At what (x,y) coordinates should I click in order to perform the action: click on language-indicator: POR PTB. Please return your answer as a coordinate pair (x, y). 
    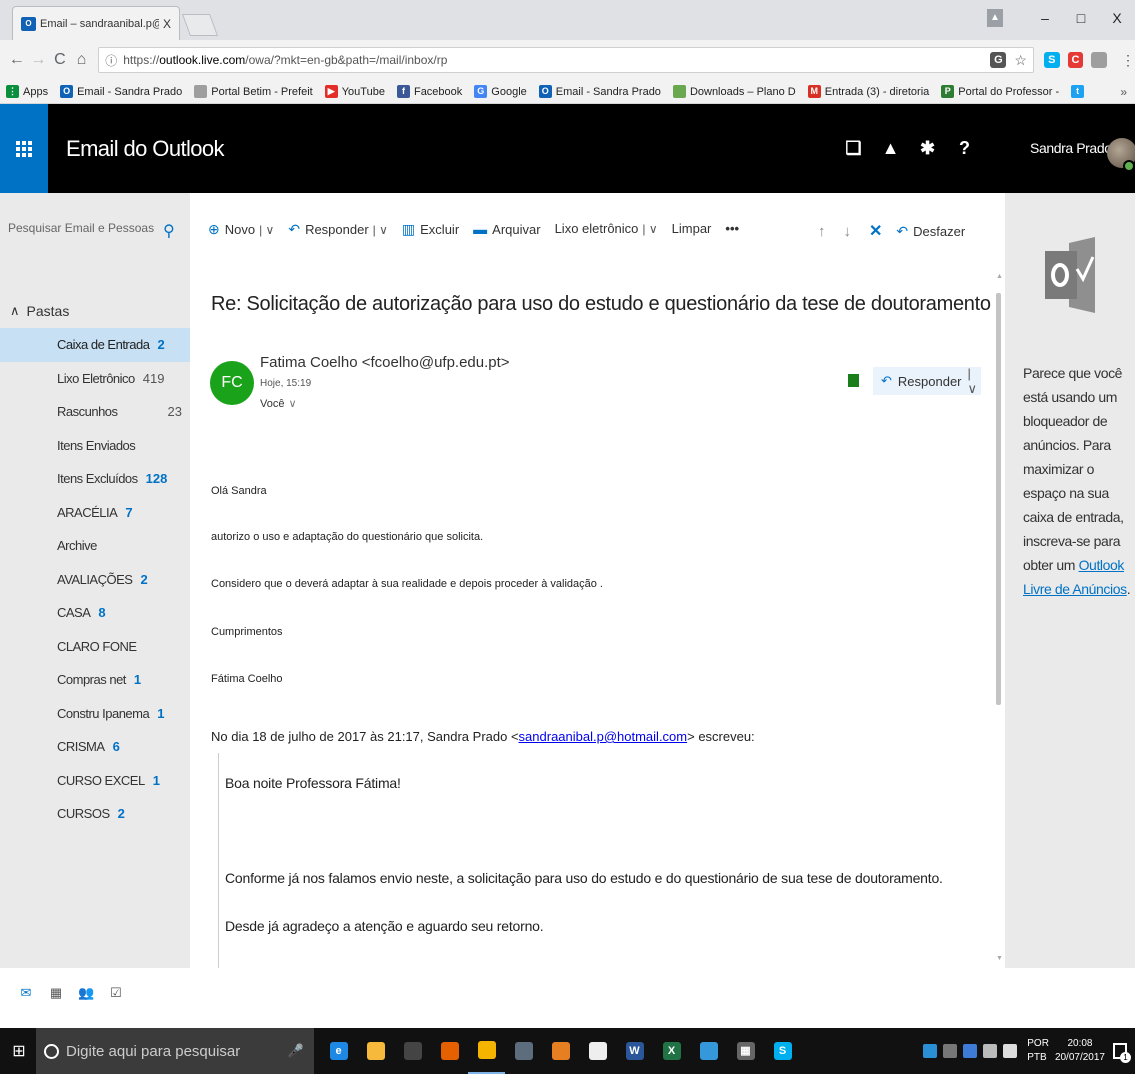
    Looking at the image, I should click on (1038, 1051).